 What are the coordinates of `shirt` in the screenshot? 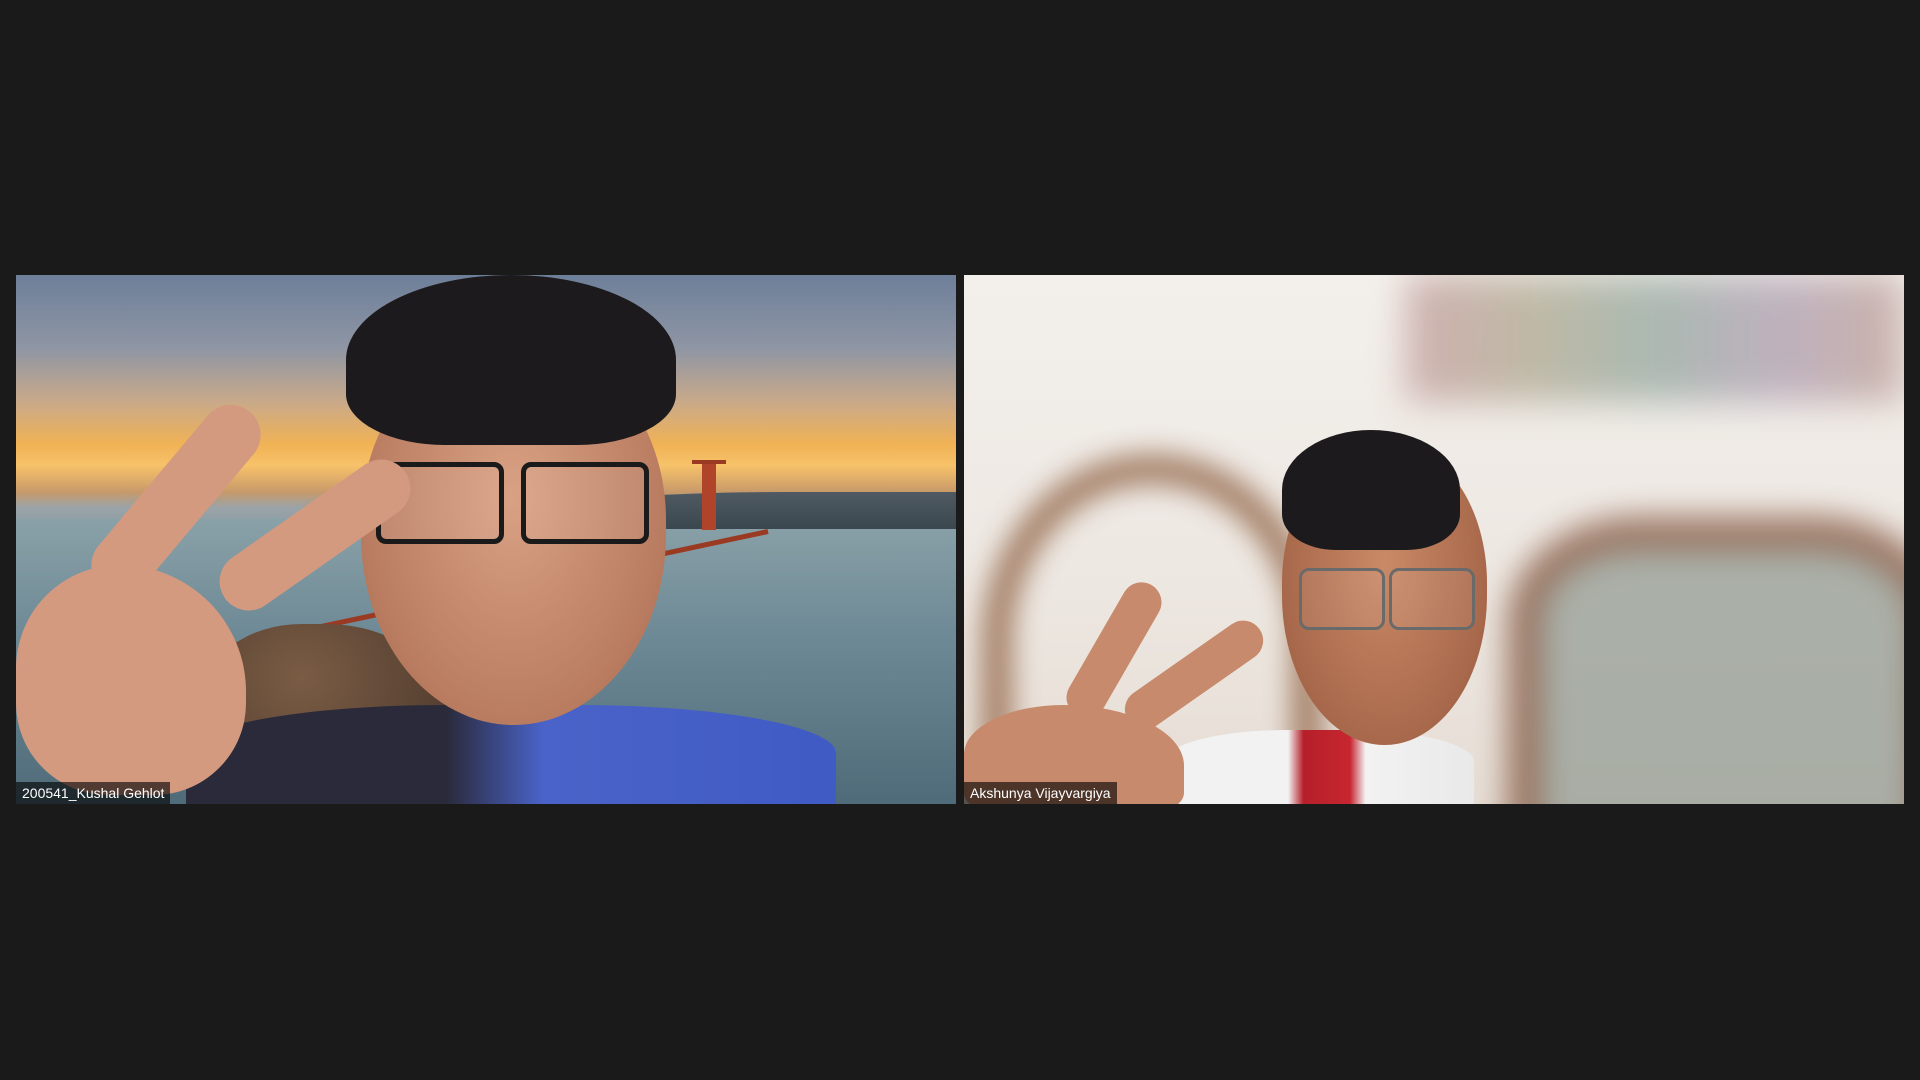 It's located at (1319, 767).